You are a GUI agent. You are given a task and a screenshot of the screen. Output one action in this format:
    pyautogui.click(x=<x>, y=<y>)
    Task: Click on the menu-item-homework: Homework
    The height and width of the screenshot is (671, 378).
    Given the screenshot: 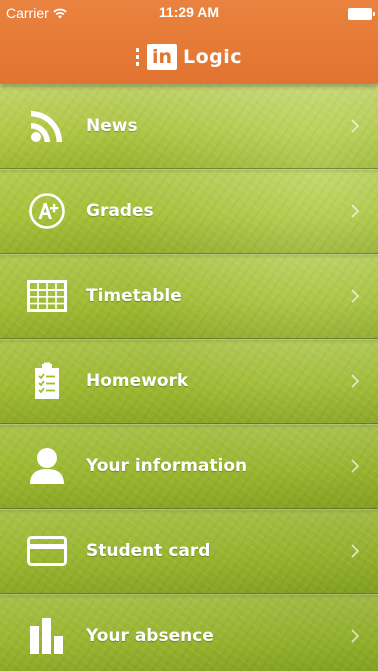 What is the action you would take?
    pyautogui.click(x=189, y=384)
    